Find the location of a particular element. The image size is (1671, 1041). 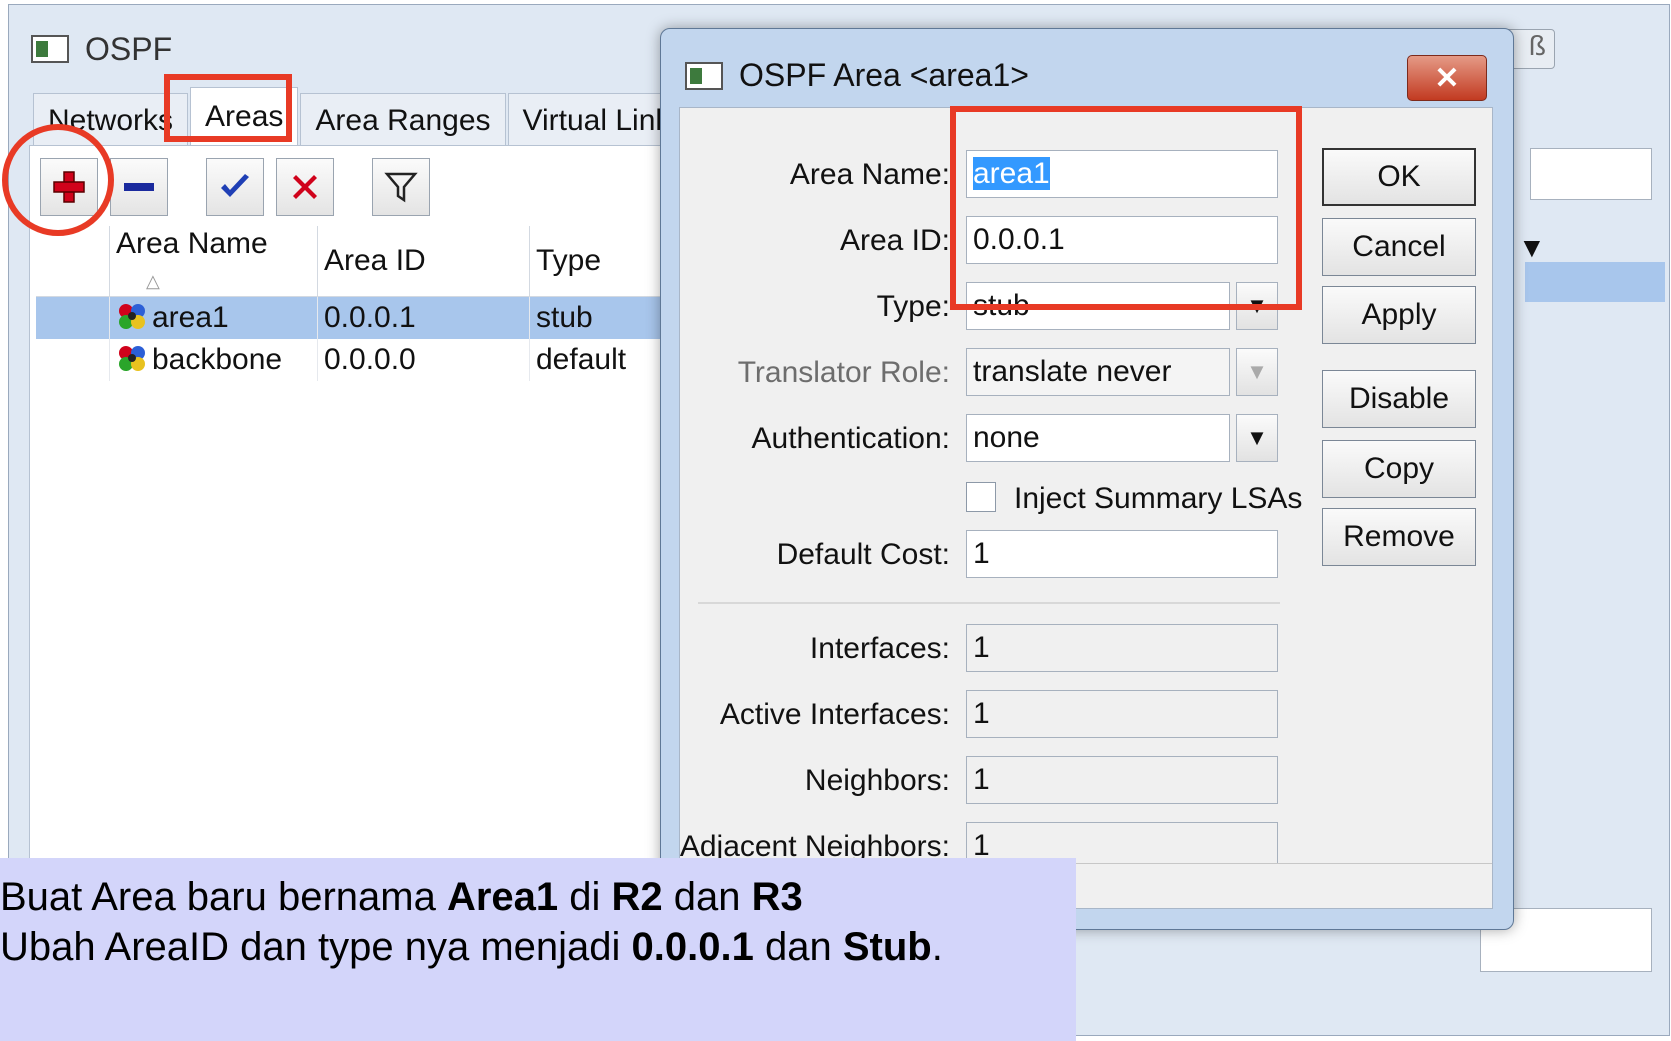

area-id-input: 0.0.0.1 is located at coordinates (1122, 240).